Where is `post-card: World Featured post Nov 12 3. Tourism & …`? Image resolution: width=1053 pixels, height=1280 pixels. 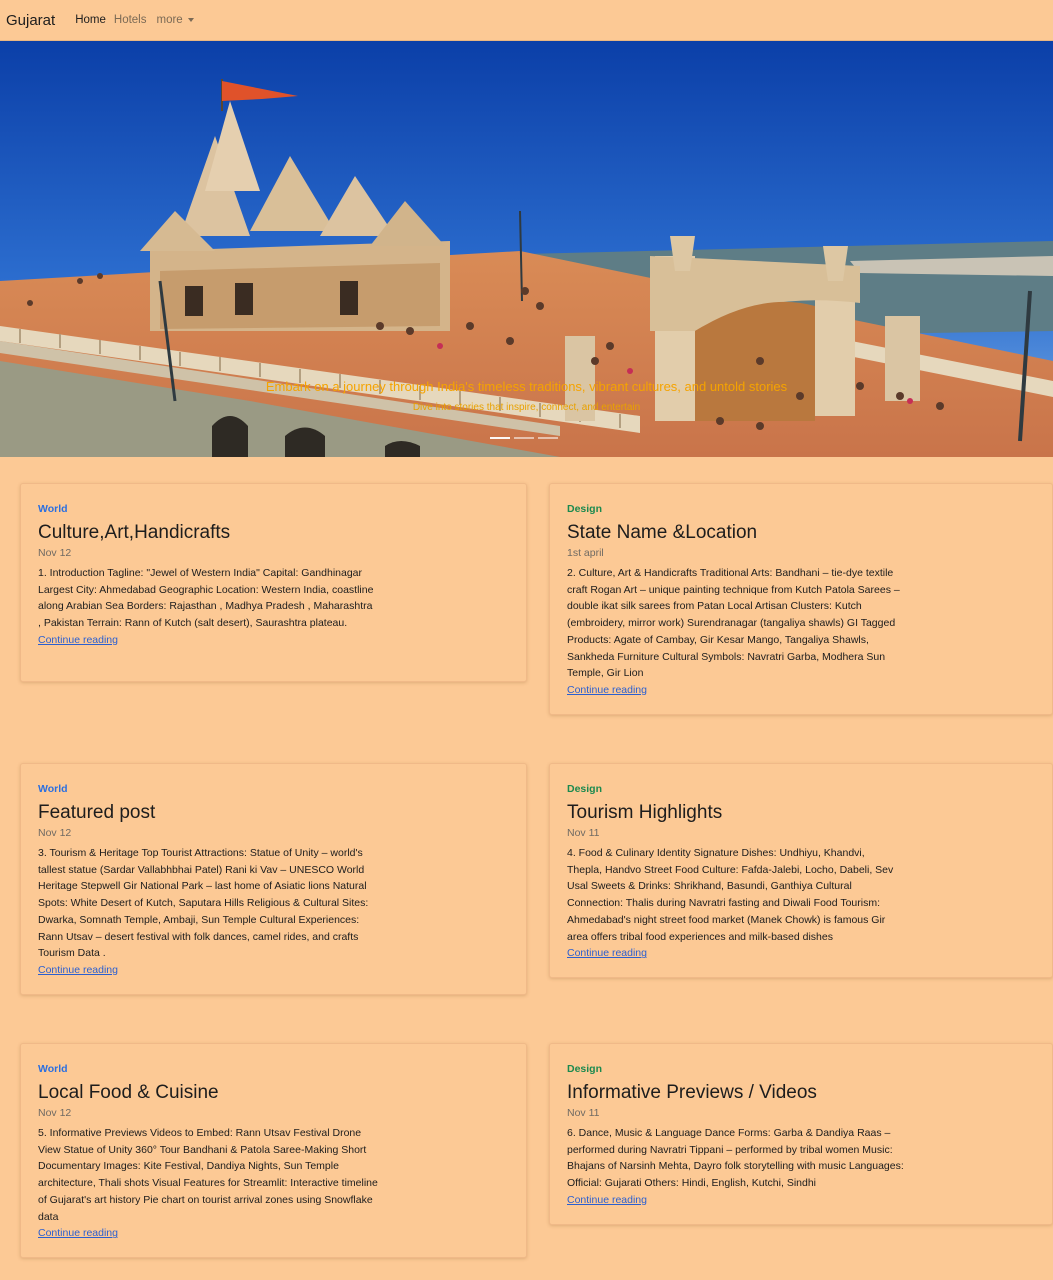
post-card: World Featured post Nov 12 3. Tourism & … is located at coordinates (273, 879).